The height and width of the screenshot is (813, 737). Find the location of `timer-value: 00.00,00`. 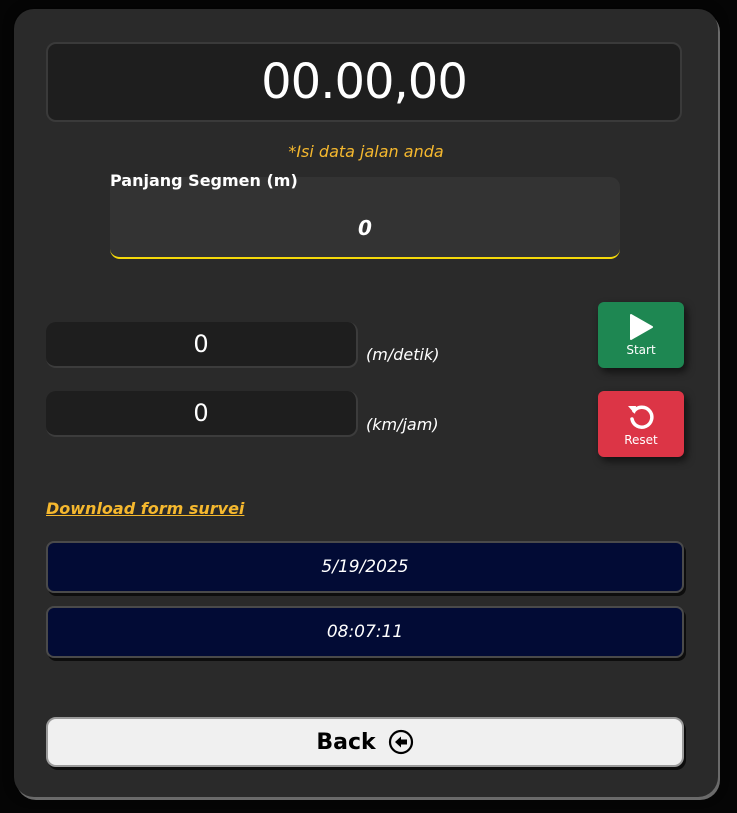

timer-value: 00.00,00 is located at coordinates (364, 82).